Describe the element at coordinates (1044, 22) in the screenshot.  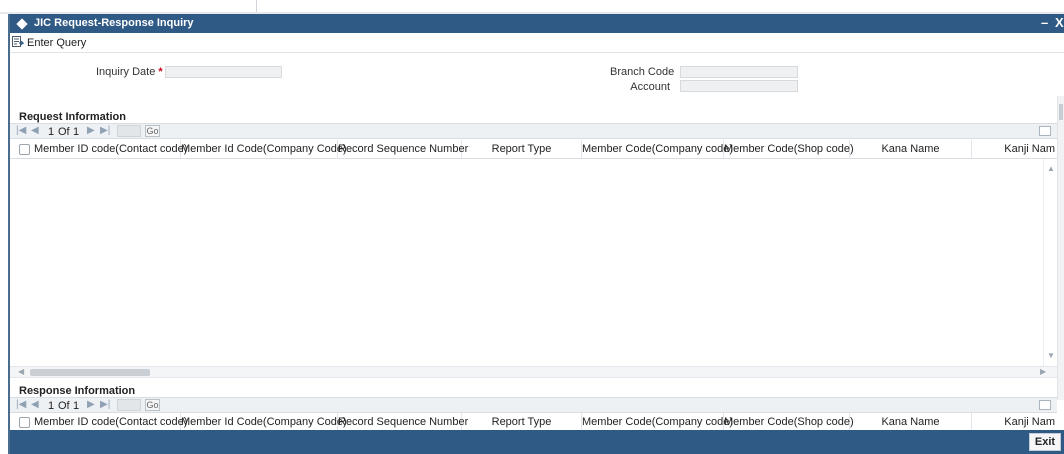
I see `minimize-button: –` at that location.